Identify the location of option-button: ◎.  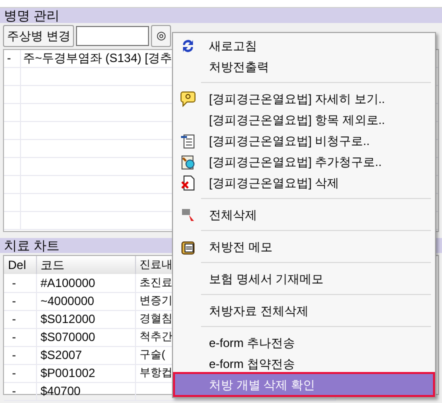
(161, 36).